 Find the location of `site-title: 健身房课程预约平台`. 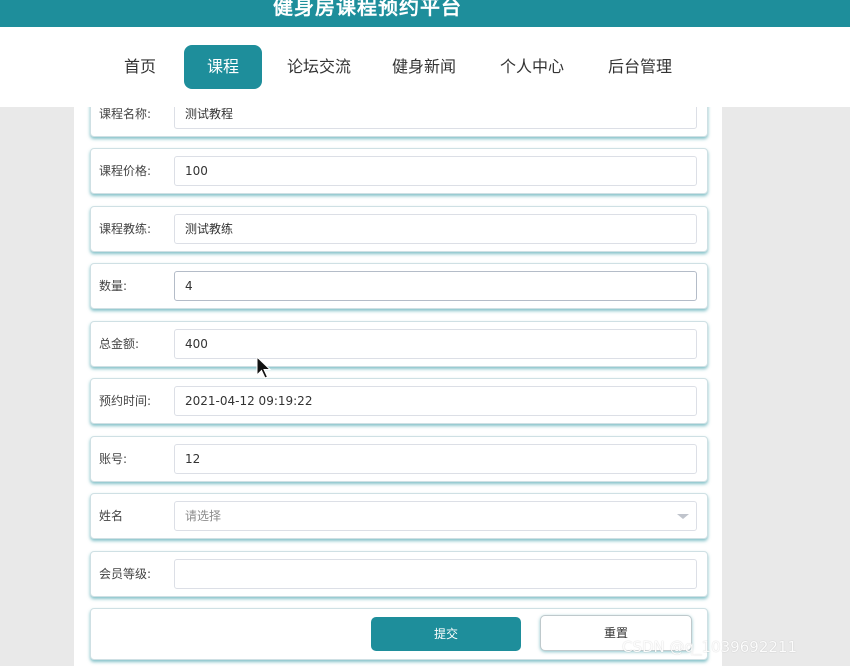

site-title: 健身房课程预约平台 is located at coordinates (367, 9).